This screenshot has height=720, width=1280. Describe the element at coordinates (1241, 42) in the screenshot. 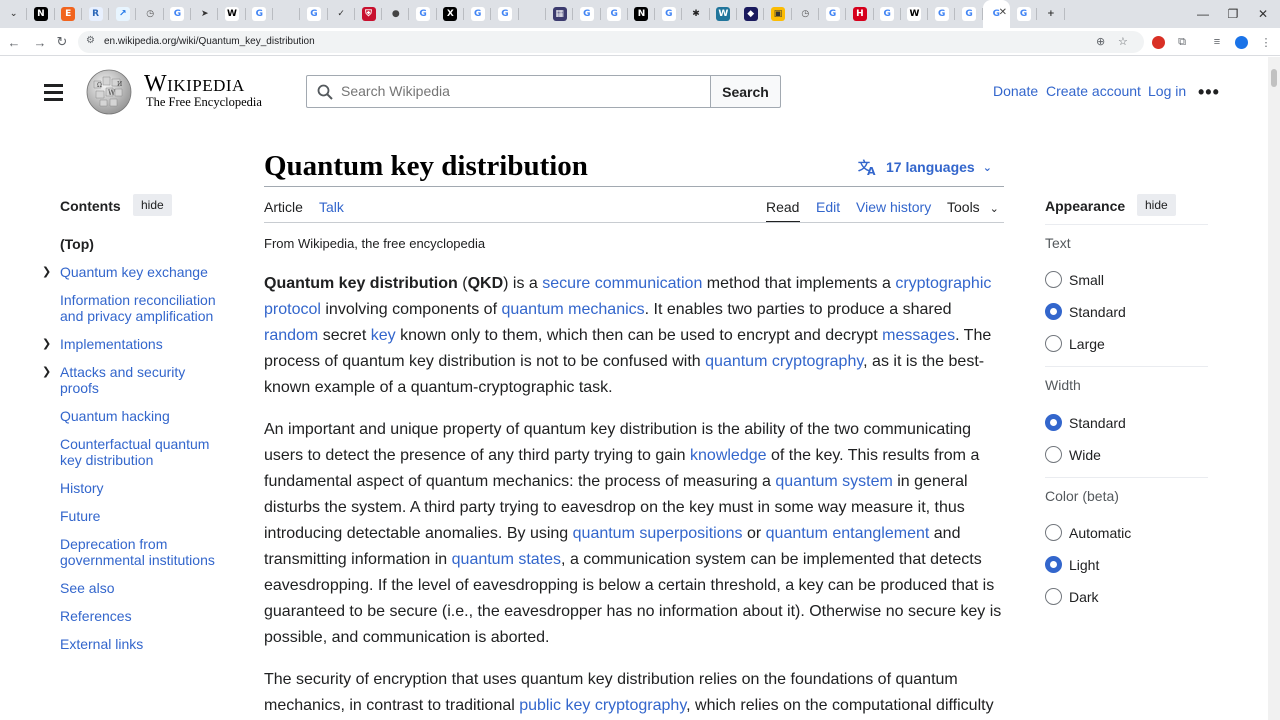

I see `profile-avatar-icon` at that location.